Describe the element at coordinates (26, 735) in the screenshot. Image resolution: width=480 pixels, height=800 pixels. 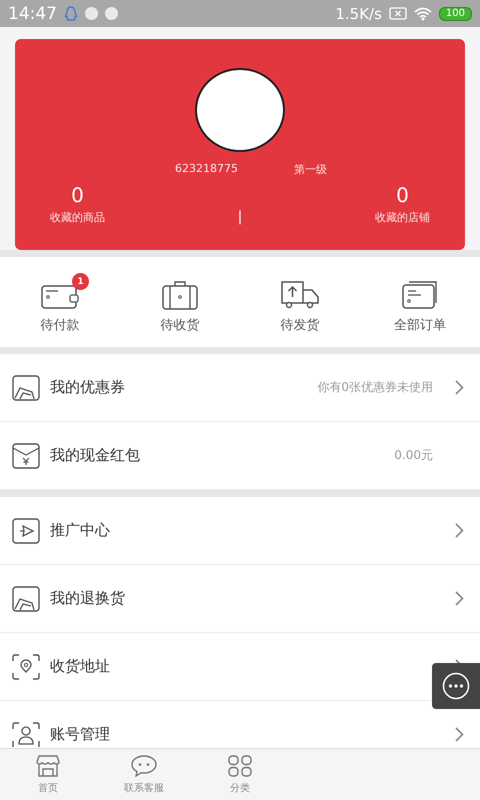
I see `user-icon` at that location.